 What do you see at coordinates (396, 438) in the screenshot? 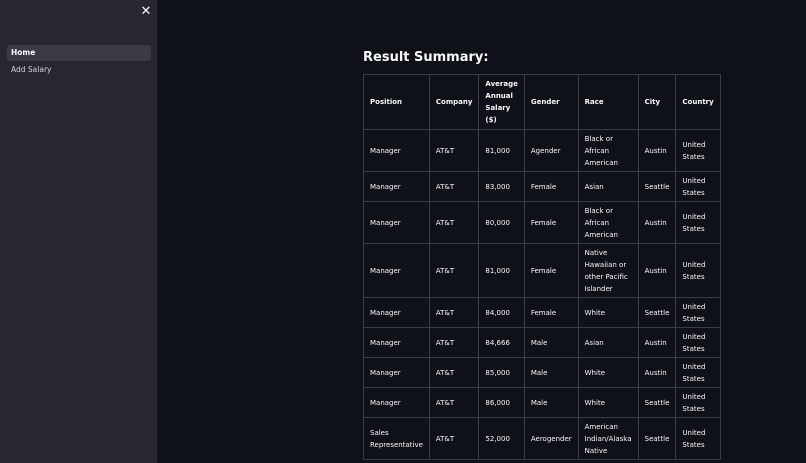
I see `cell-position: Sales Representative` at bounding box center [396, 438].